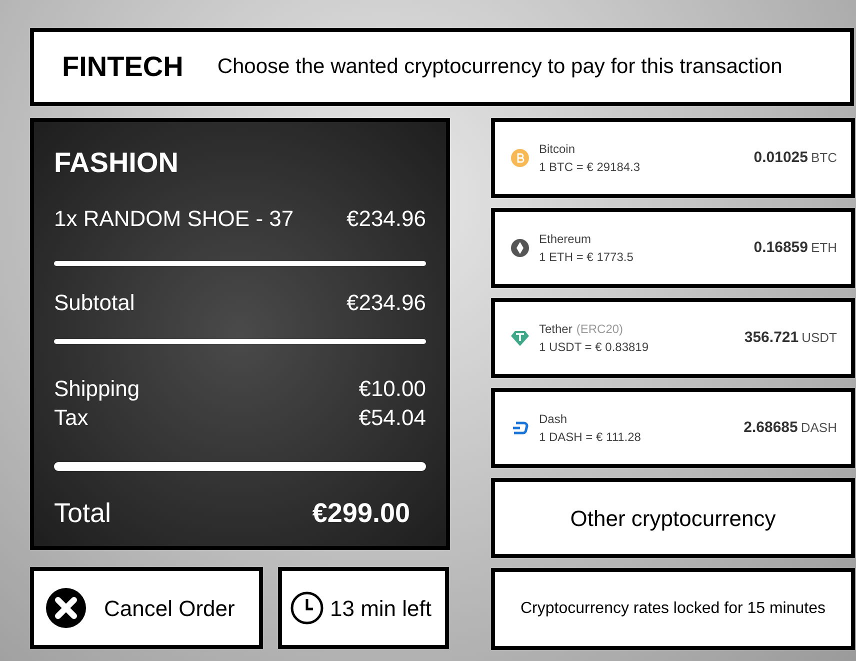 The width and height of the screenshot is (856, 661). I want to click on charge-label: Shipping, so click(97, 389).